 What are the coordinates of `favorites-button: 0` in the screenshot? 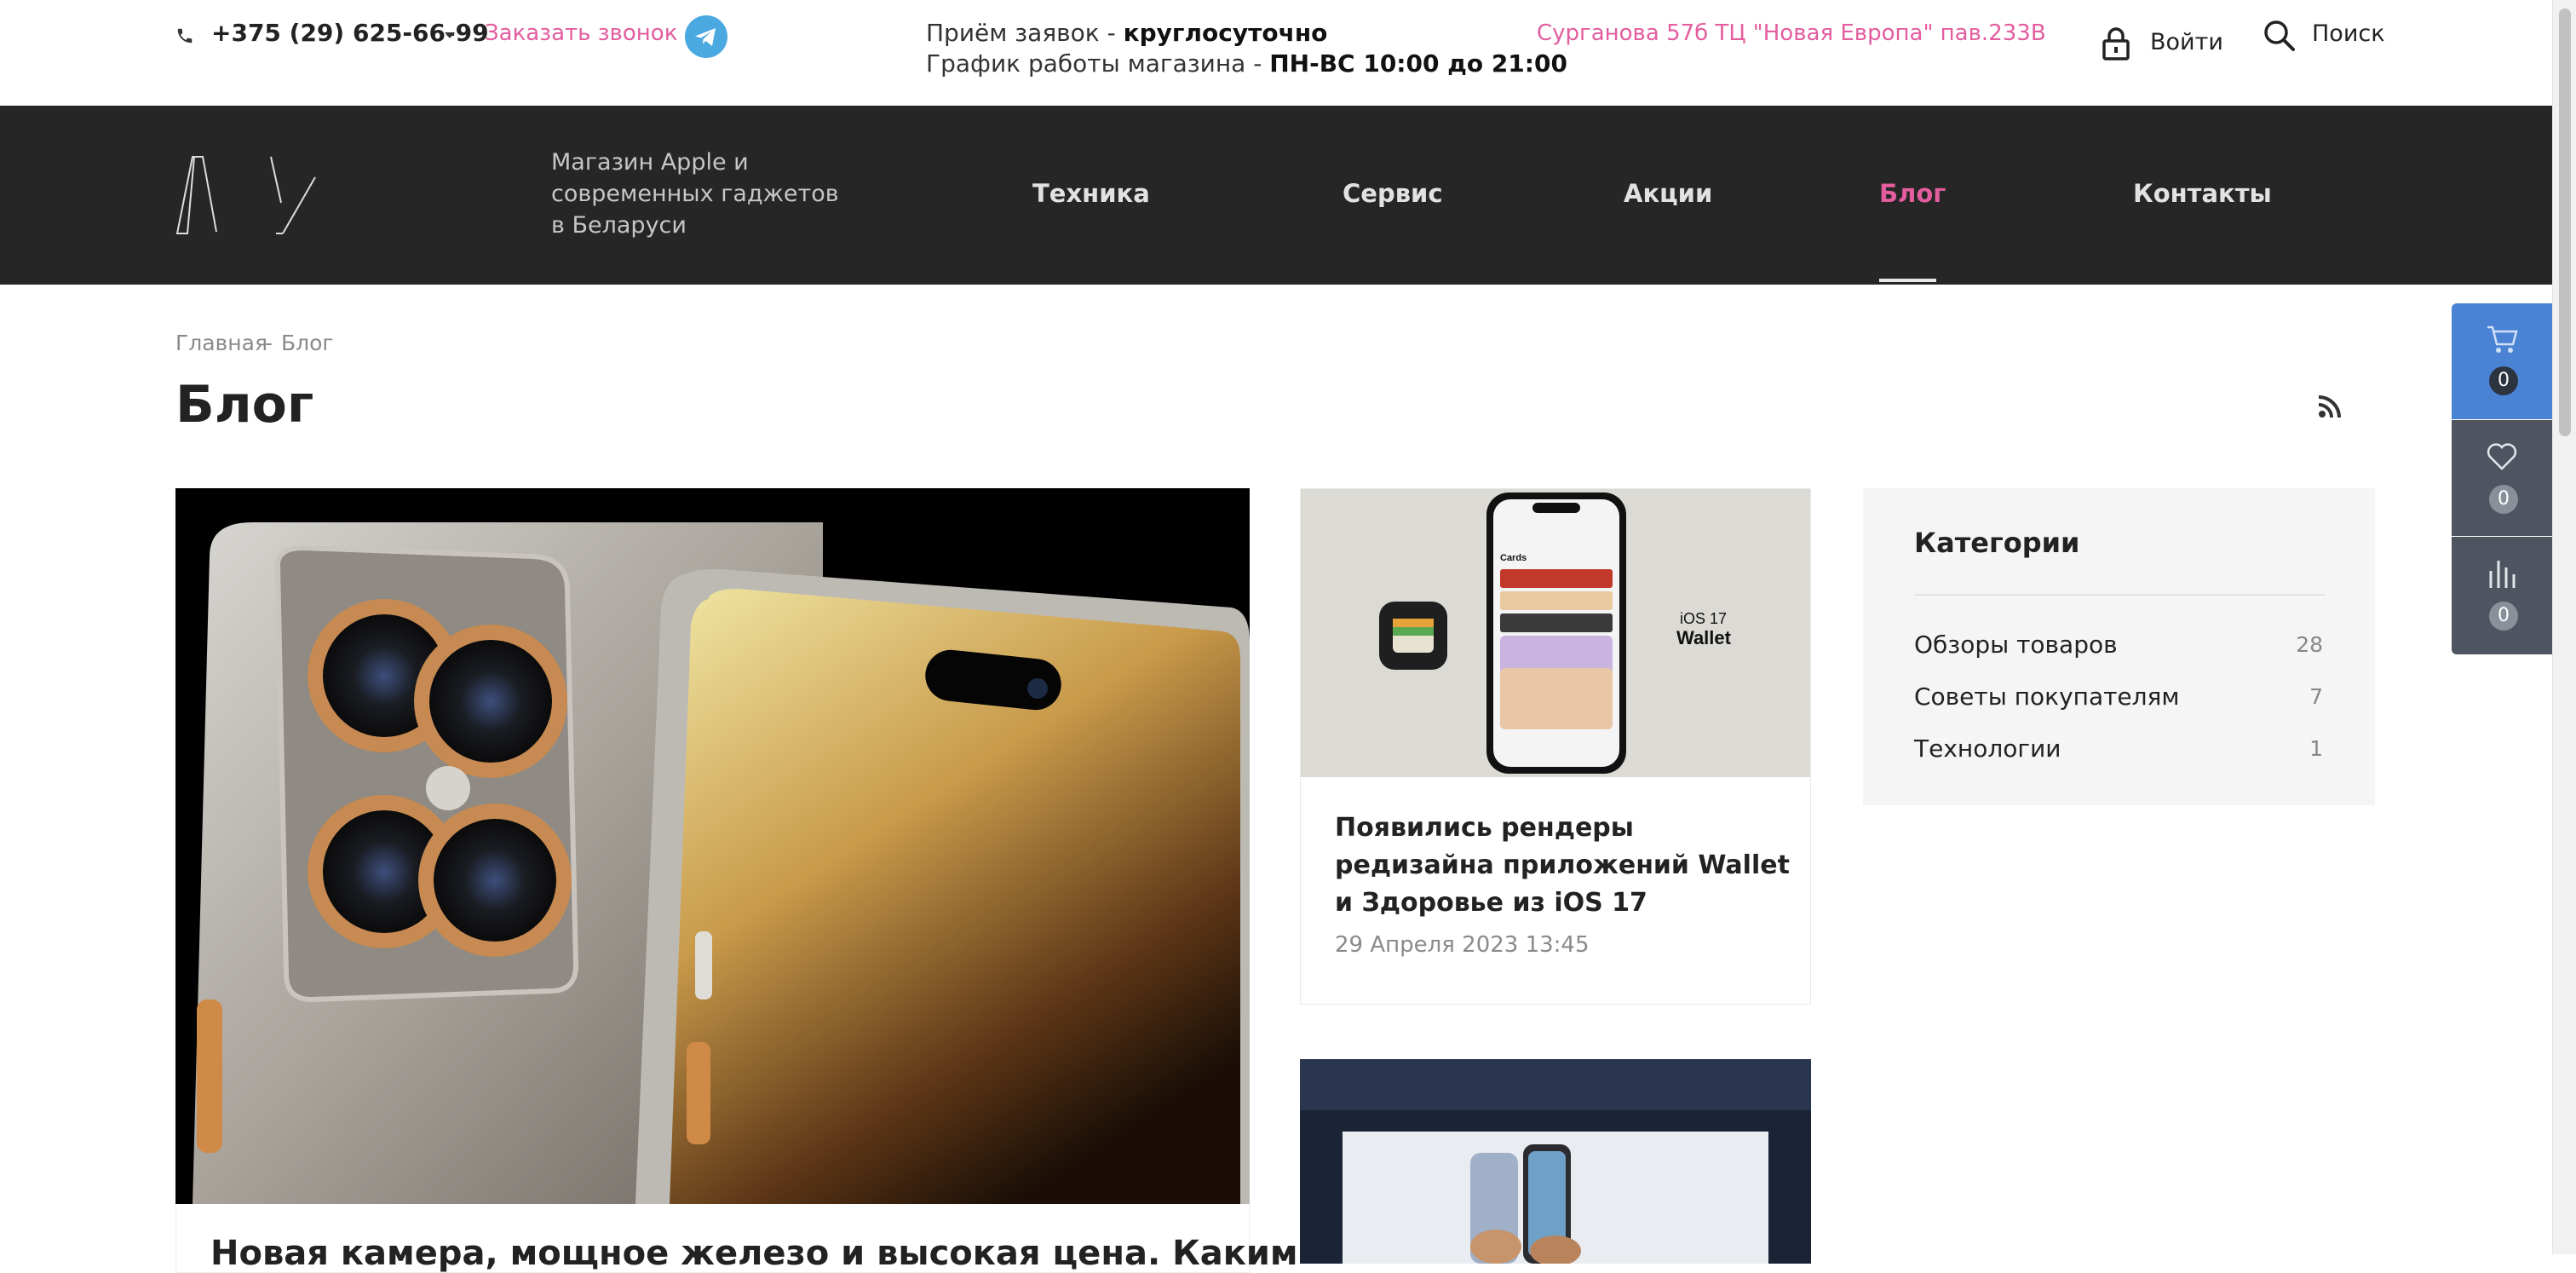 It's located at (2502, 478).